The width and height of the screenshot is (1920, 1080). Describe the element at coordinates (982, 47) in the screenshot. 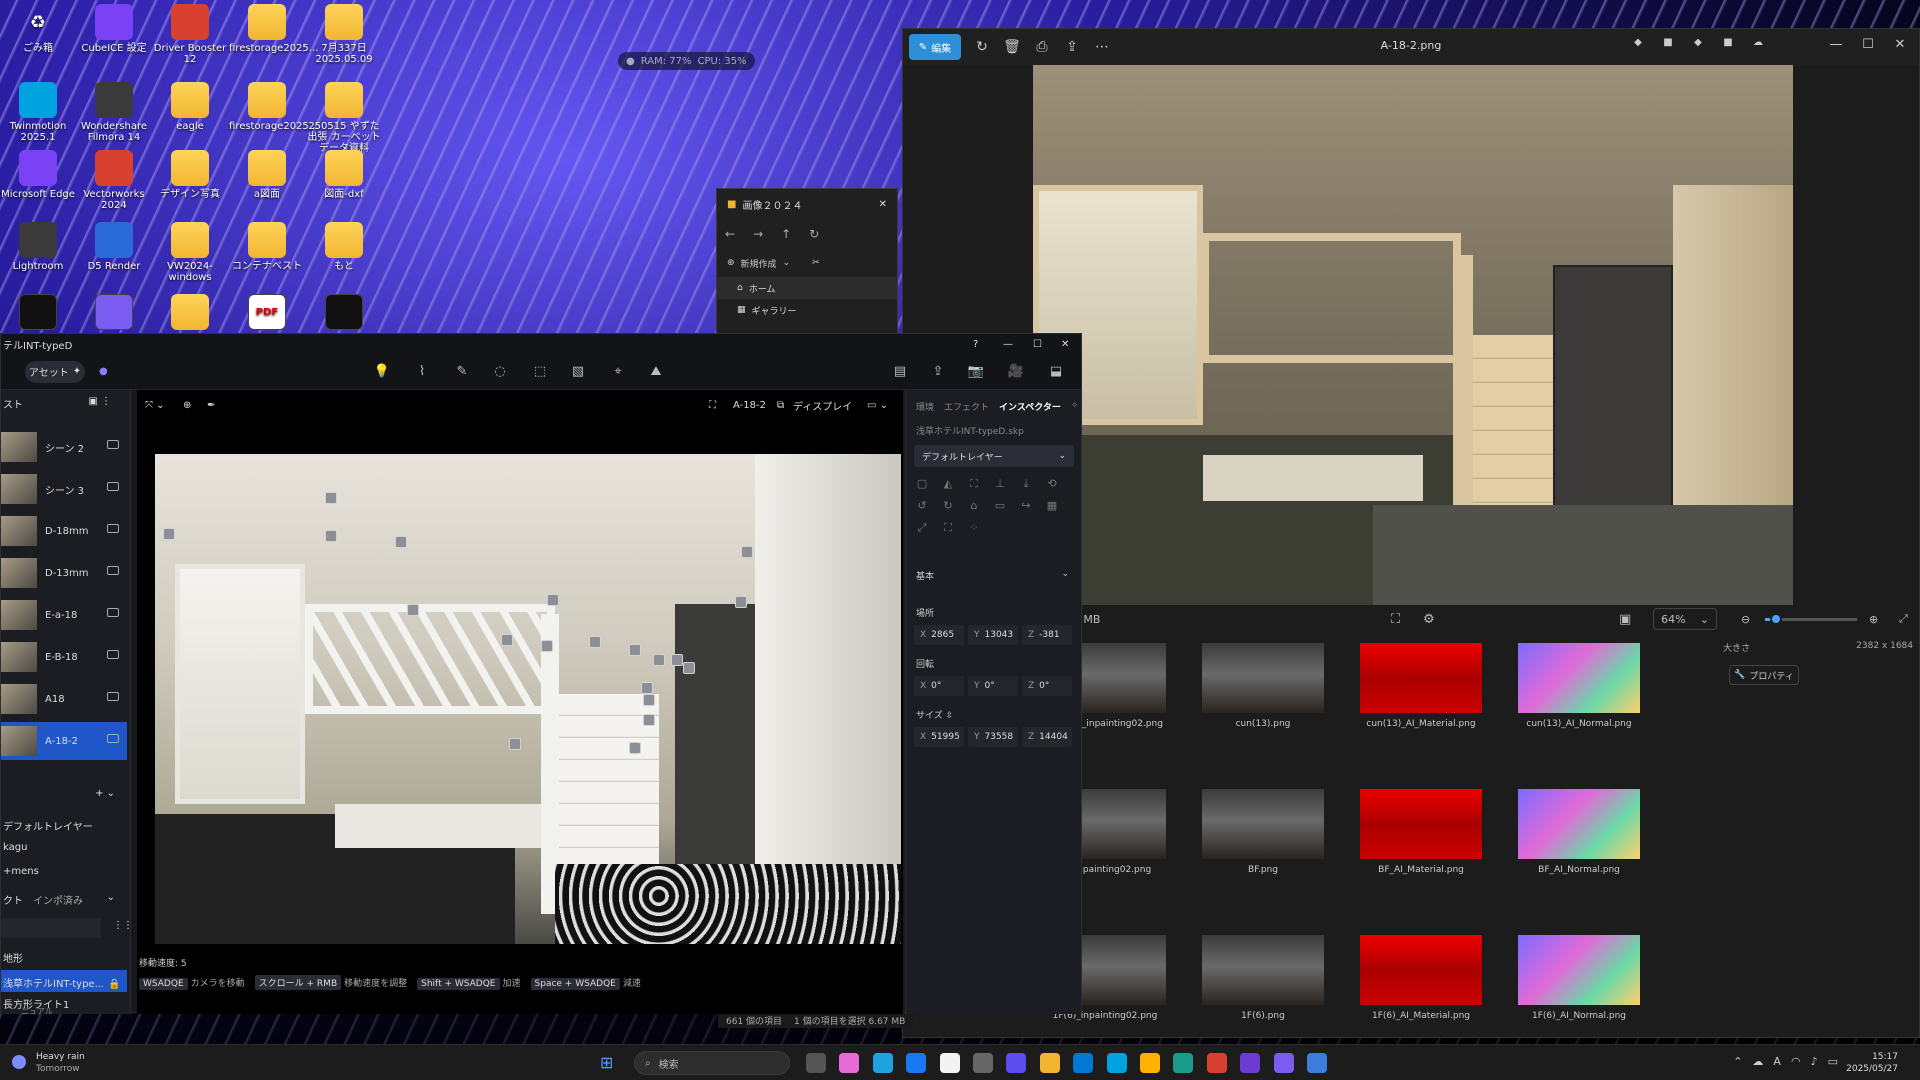

I see `rotate-button: ↻` at that location.